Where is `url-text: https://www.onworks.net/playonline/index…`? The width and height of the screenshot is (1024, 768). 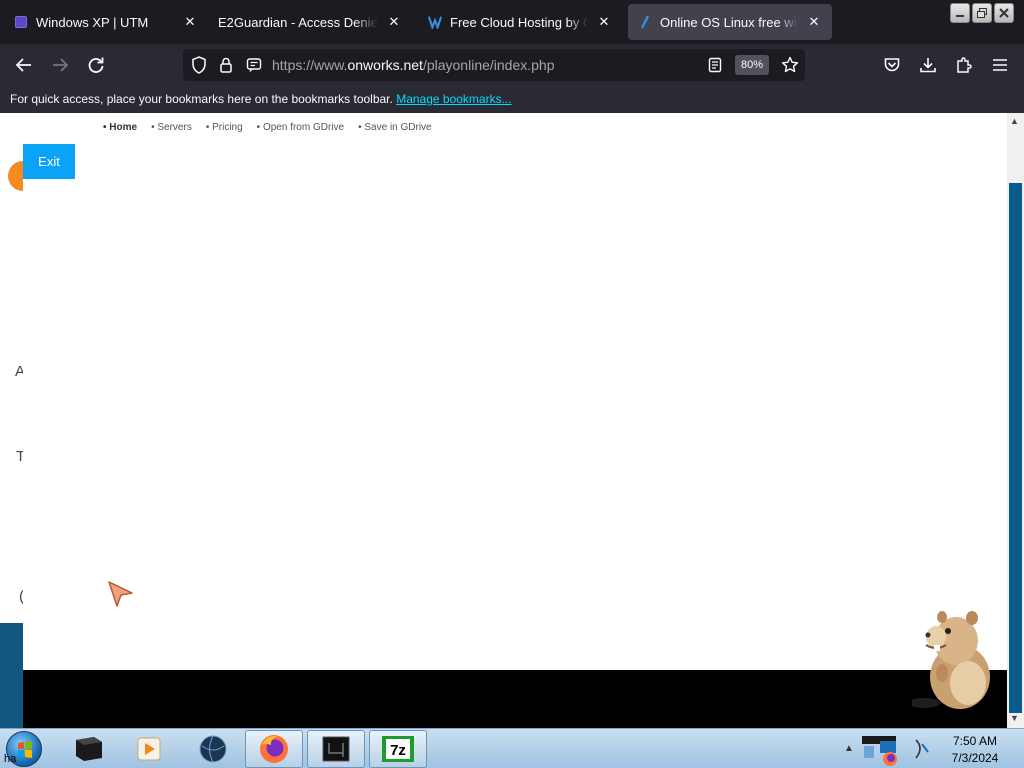
url-text: https://www.onworks.net/playonline/index… is located at coordinates (413, 65).